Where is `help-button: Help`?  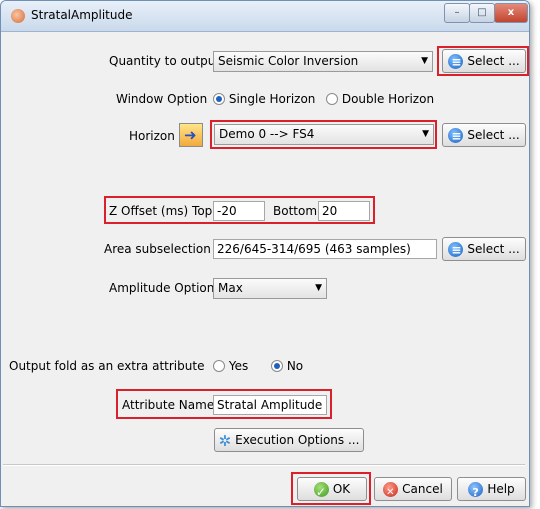 help-button: Help is located at coordinates (491, 490).